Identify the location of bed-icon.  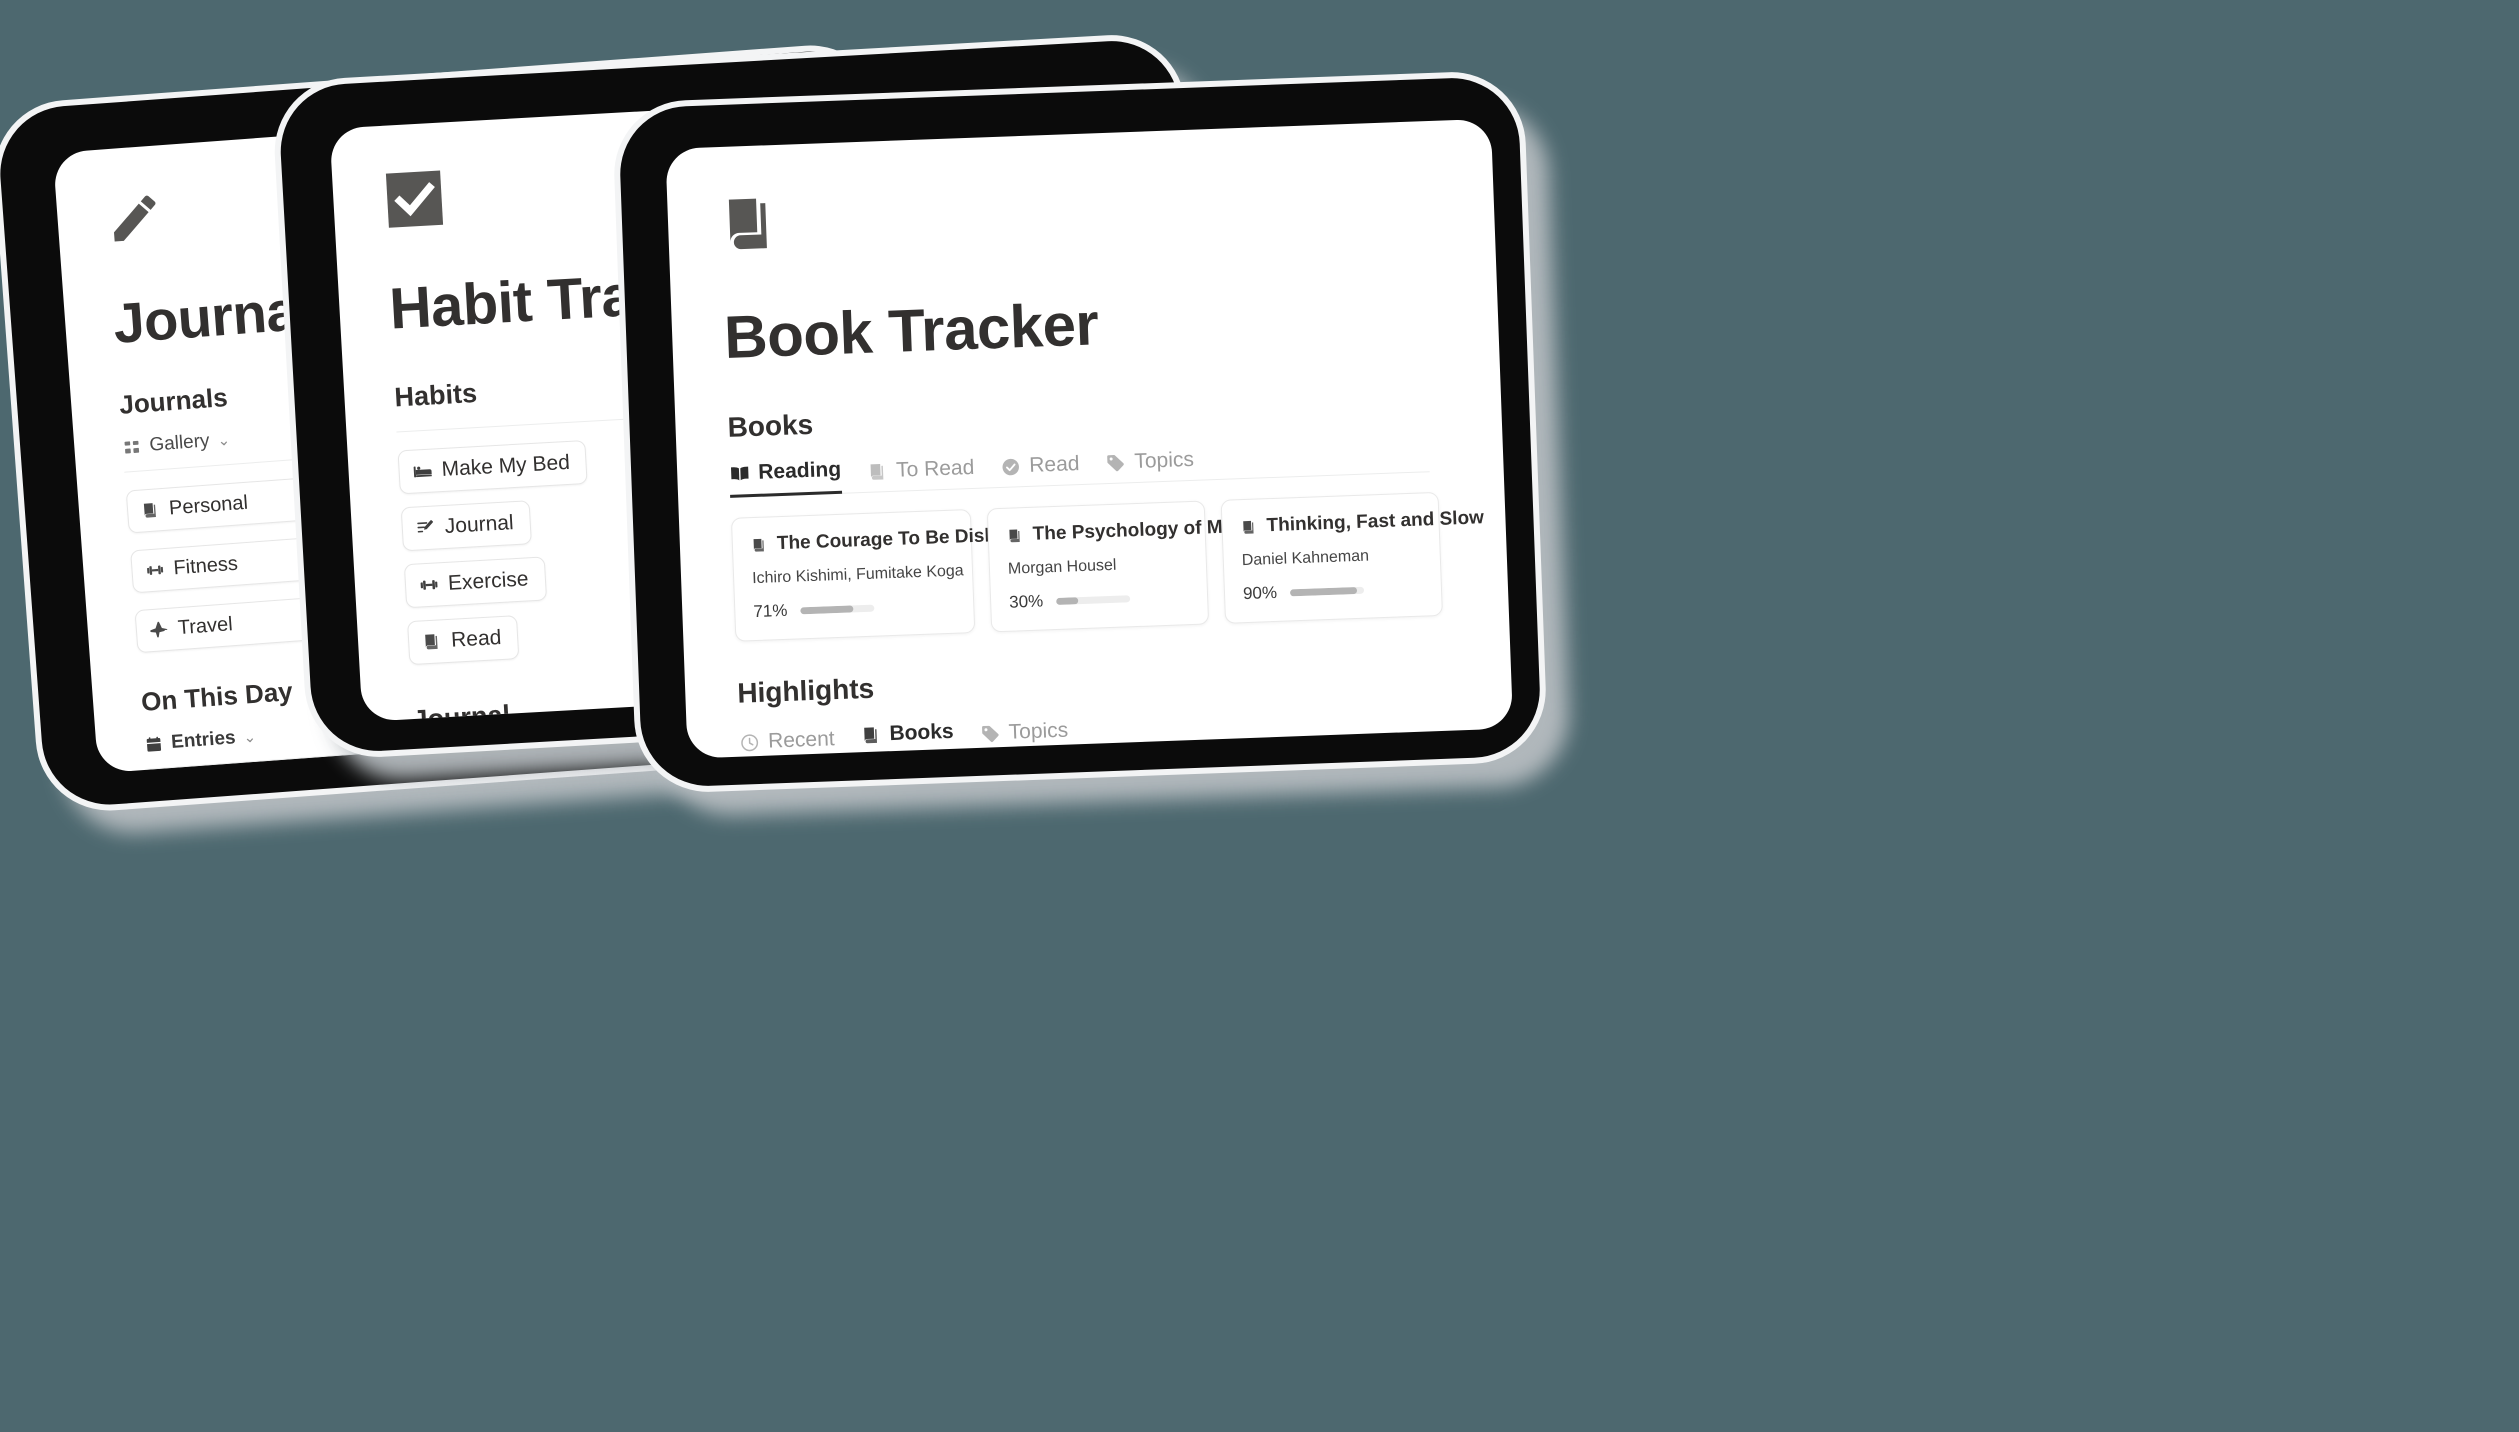
(422, 471).